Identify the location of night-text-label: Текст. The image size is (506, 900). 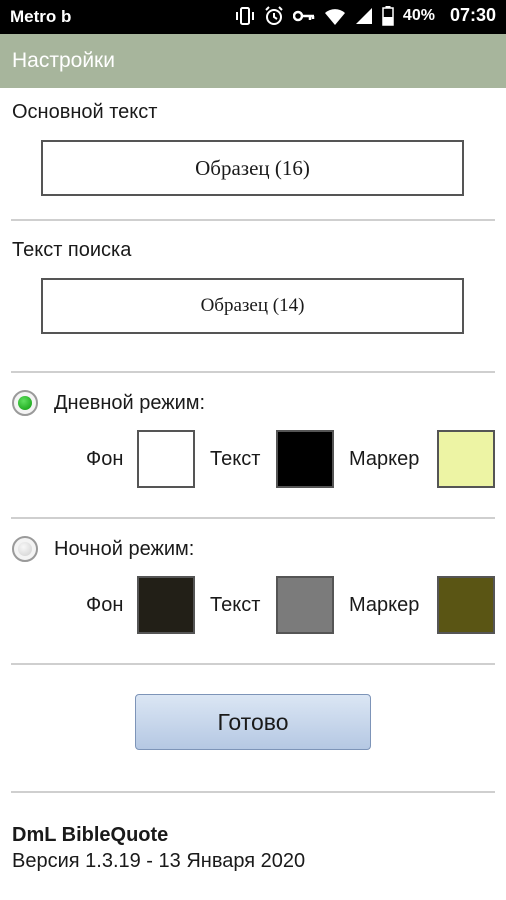
(235, 605).